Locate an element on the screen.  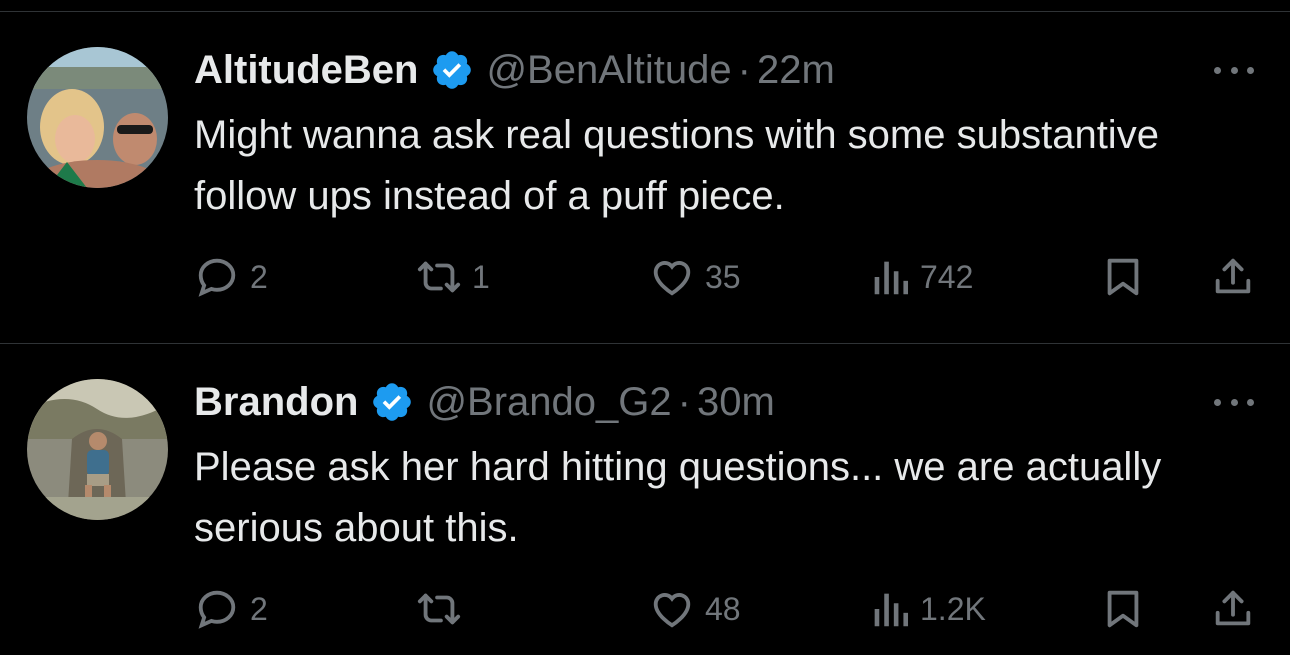
display-name: Brandon is located at coordinates (276, 402).